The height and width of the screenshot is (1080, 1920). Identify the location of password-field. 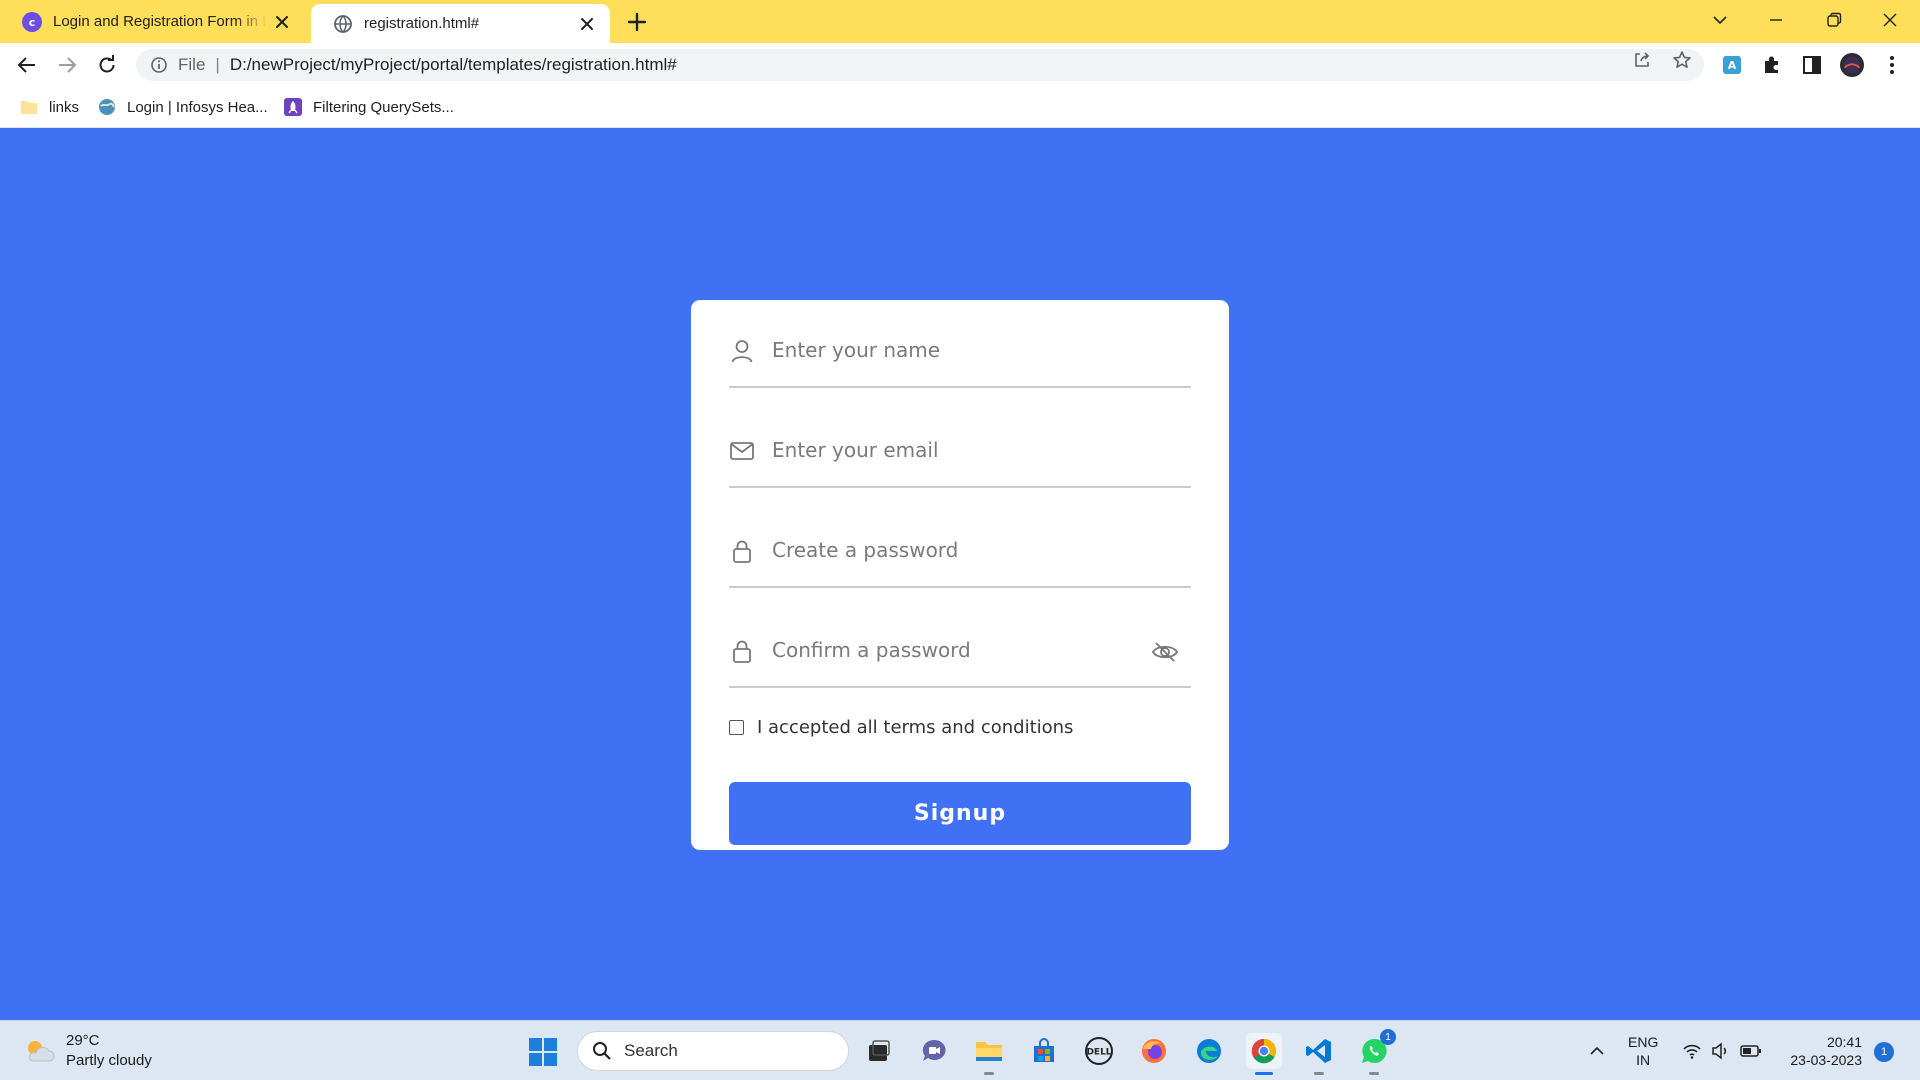
(960, 538).